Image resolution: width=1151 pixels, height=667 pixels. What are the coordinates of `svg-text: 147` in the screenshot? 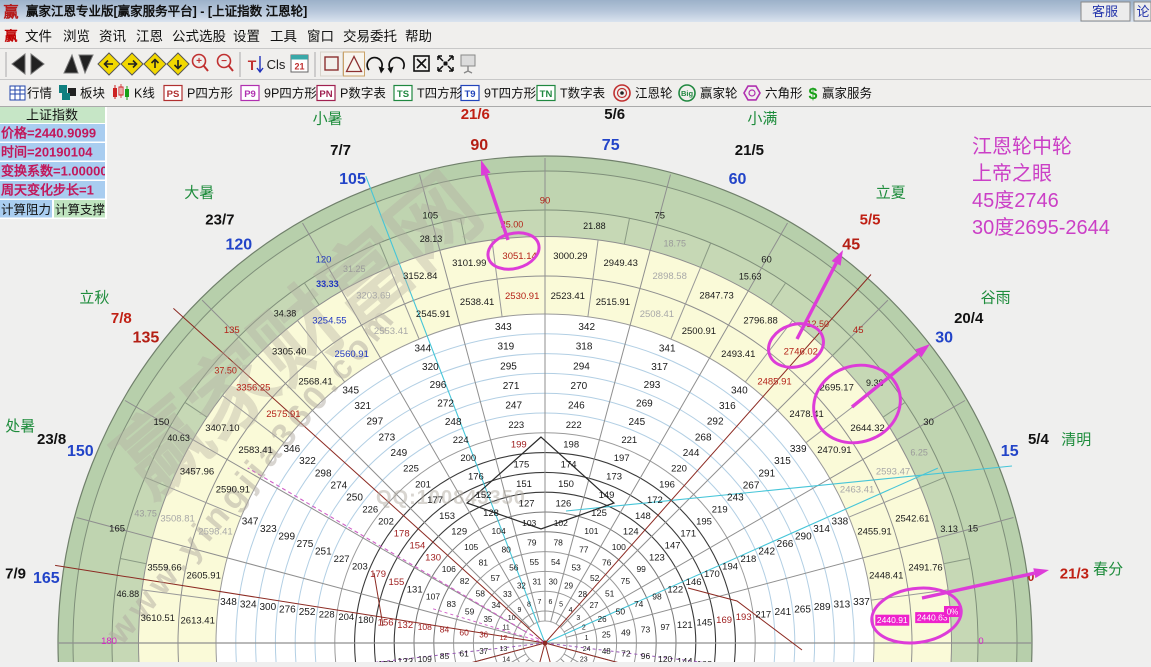 It's located at (673, 545).